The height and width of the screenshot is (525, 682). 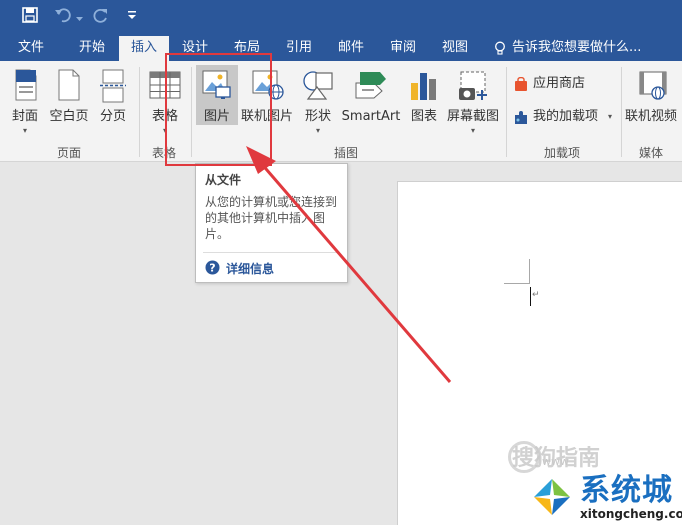 What do you see at coordinates (631, 514) in the screenshot?
I see `brand-url: xitongcheng.com` at bounding box center [631, 514].